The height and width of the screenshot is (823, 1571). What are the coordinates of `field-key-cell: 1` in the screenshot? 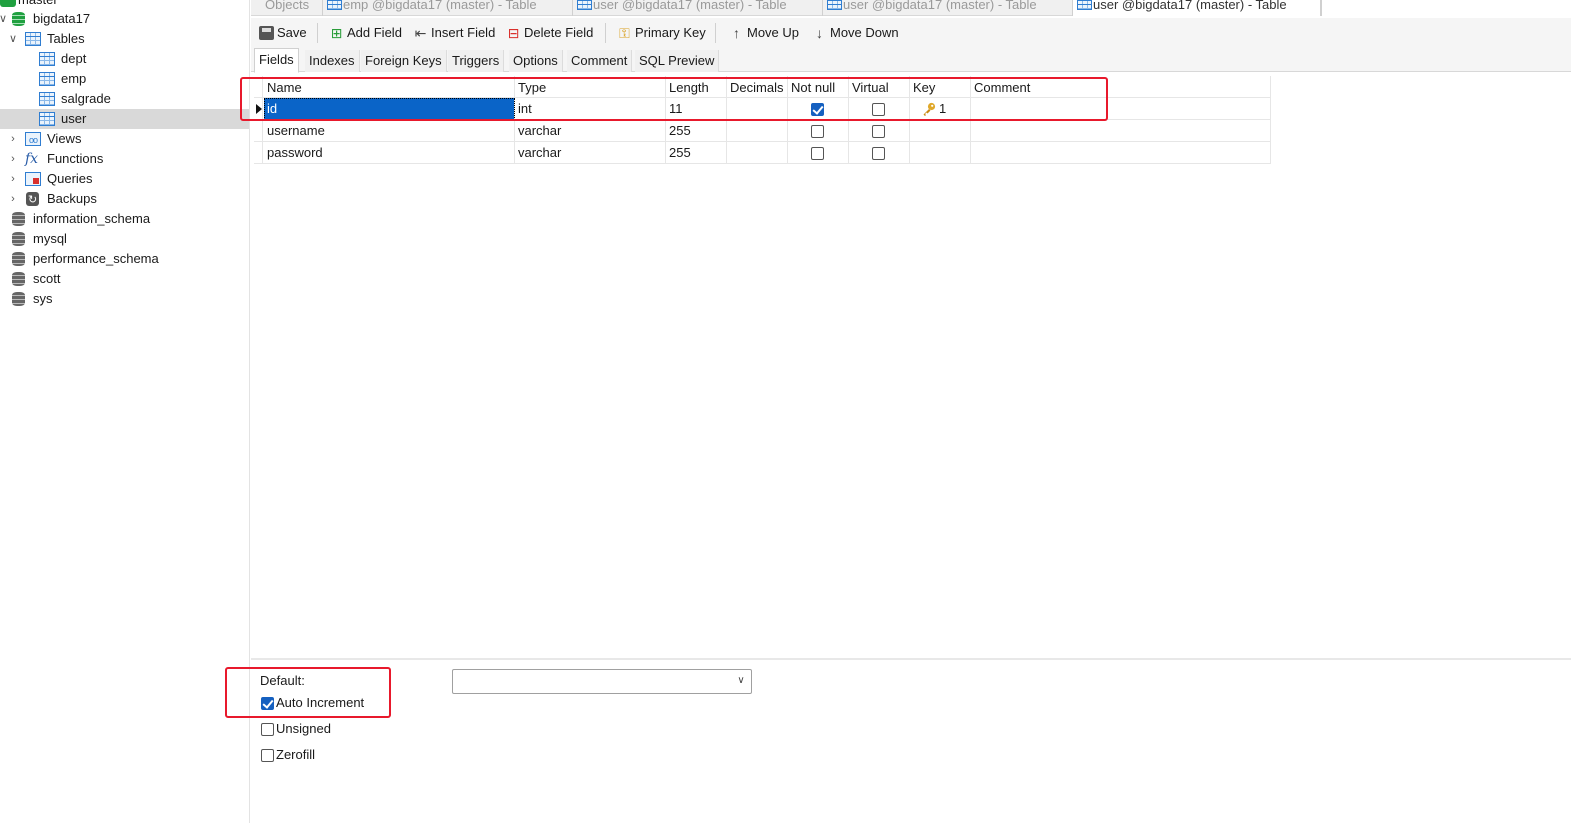 It's located at (940, 109).